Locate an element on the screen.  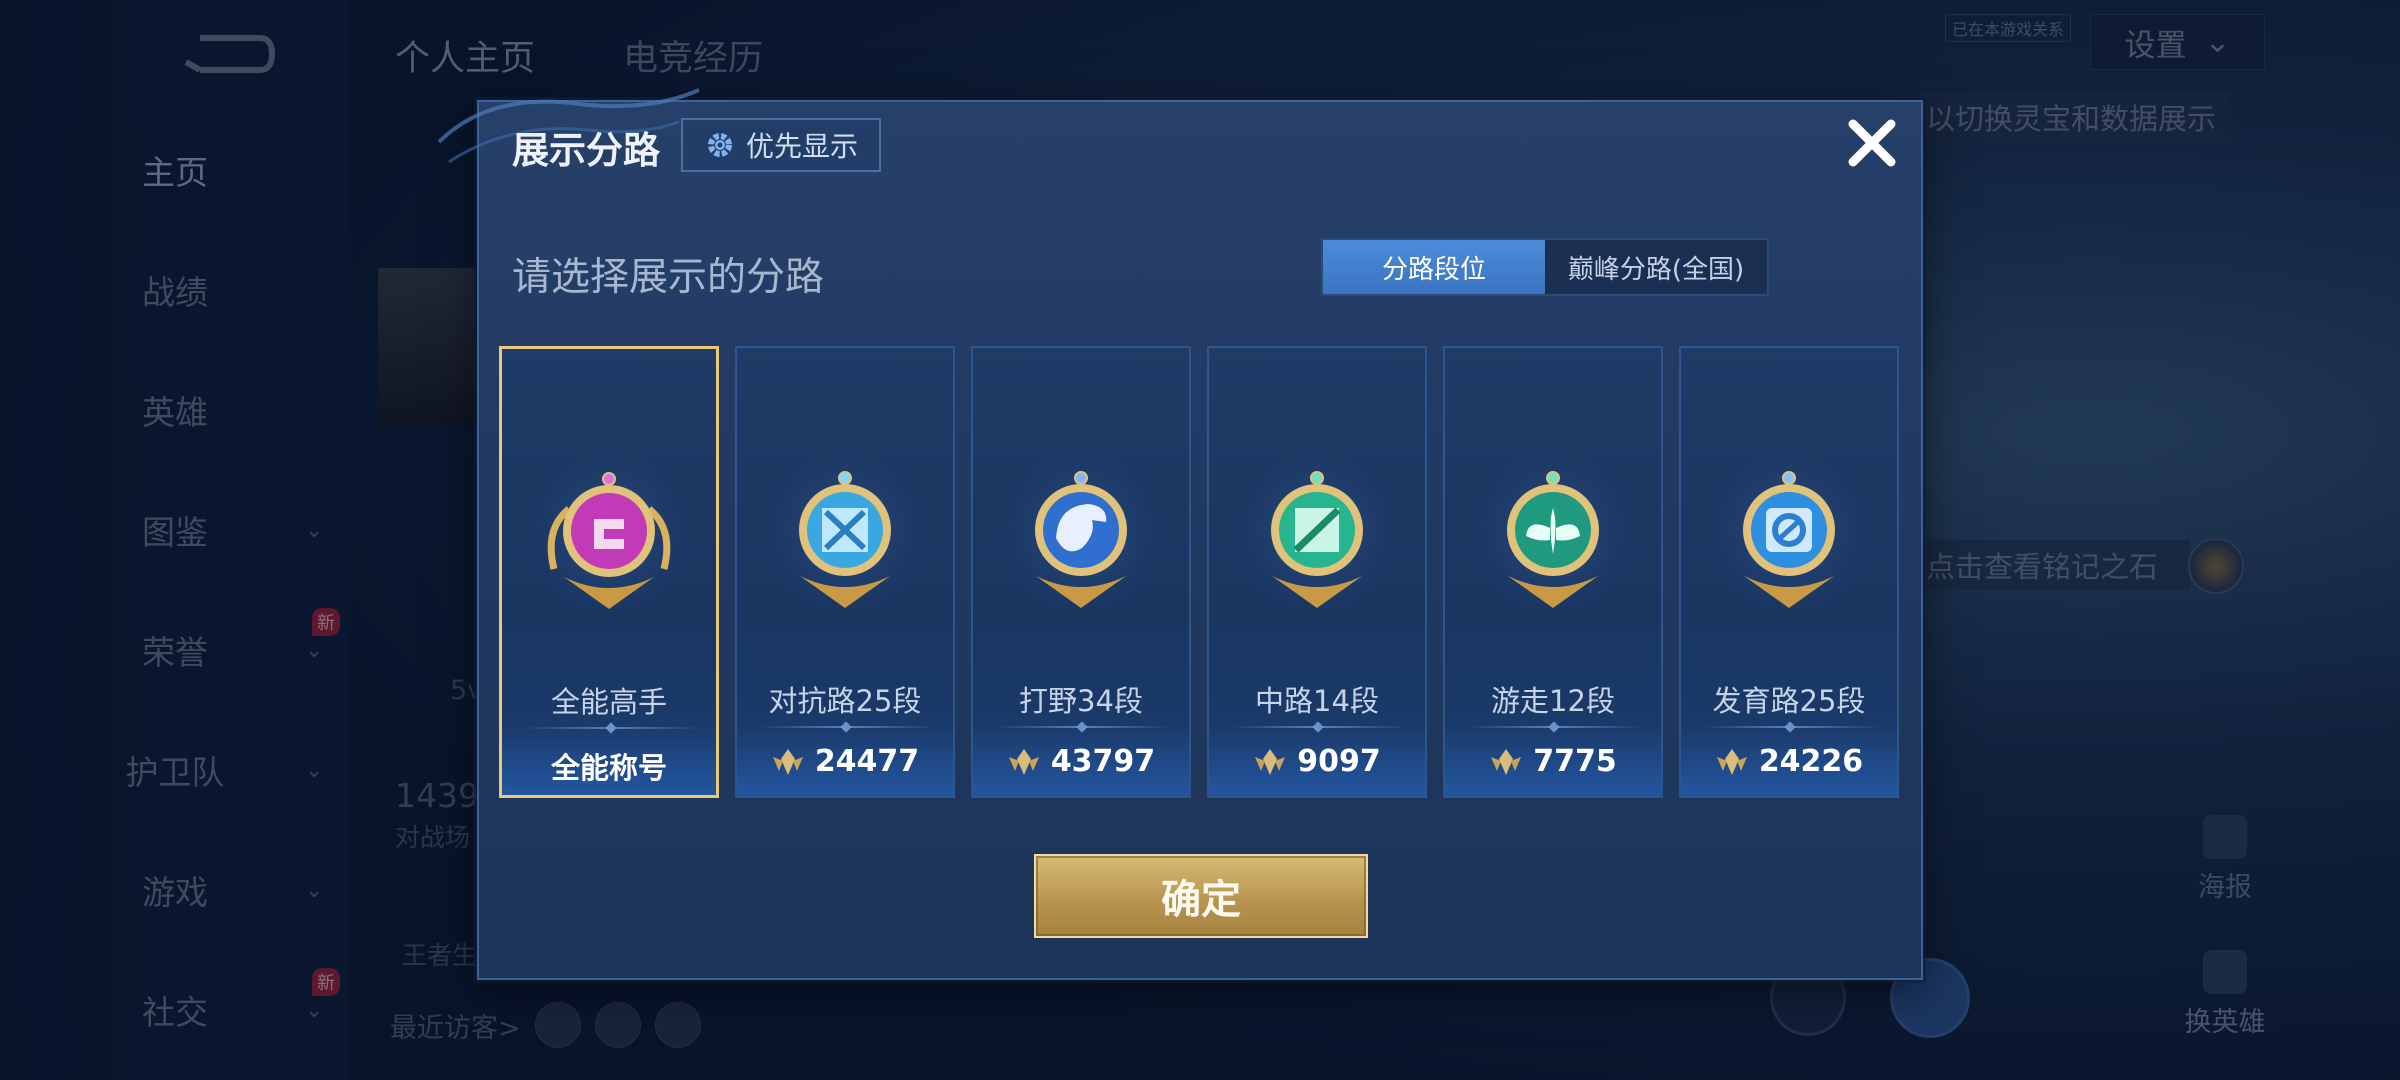
close-icon is located at coordinates (1872, 143).